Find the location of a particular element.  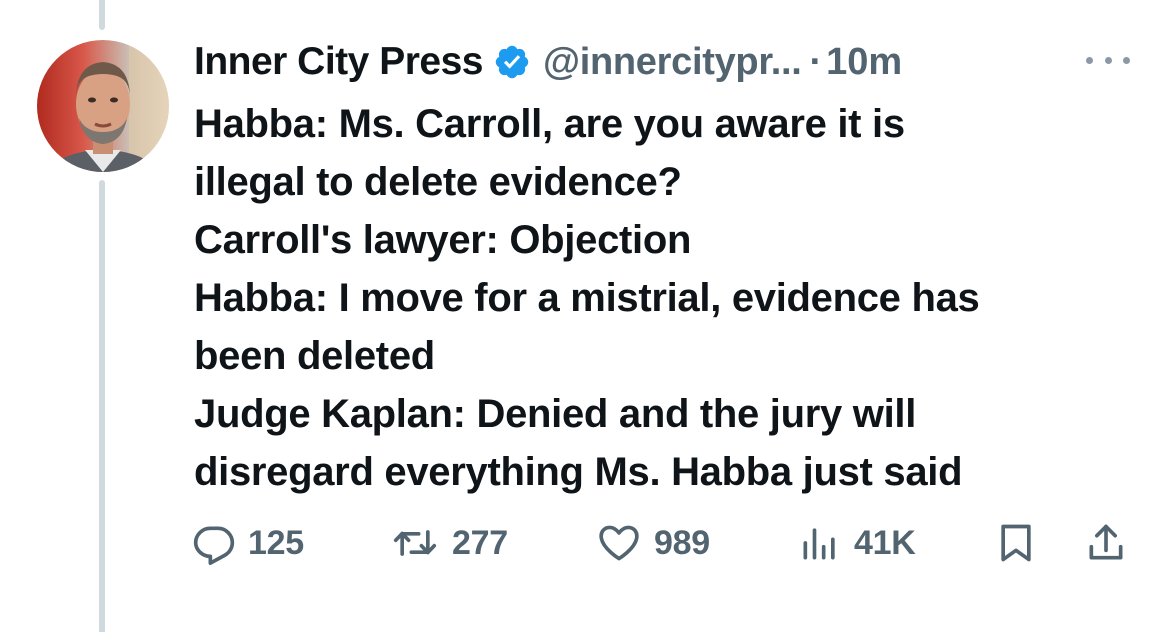

tweet-header: Inner City Press @innercitypr... · 10m is located at coordinates (548, 62).